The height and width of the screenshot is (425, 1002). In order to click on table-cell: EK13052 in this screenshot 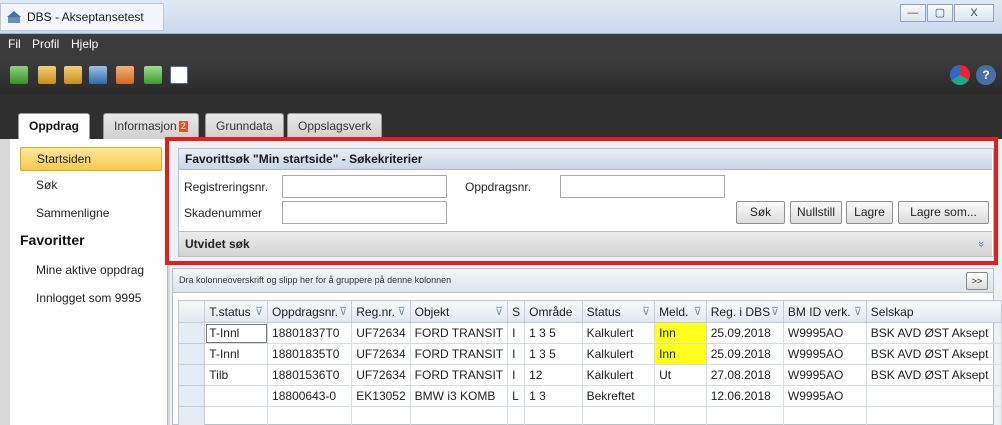, I will do `click(381, 396)`.